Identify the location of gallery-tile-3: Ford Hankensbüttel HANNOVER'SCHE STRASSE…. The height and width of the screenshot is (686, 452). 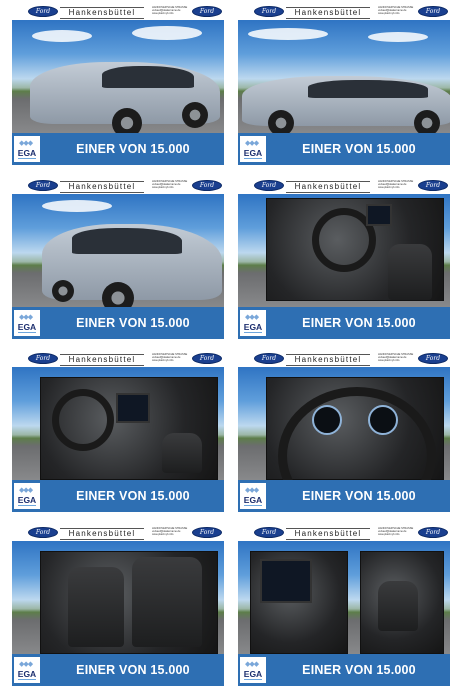
(118, 258).